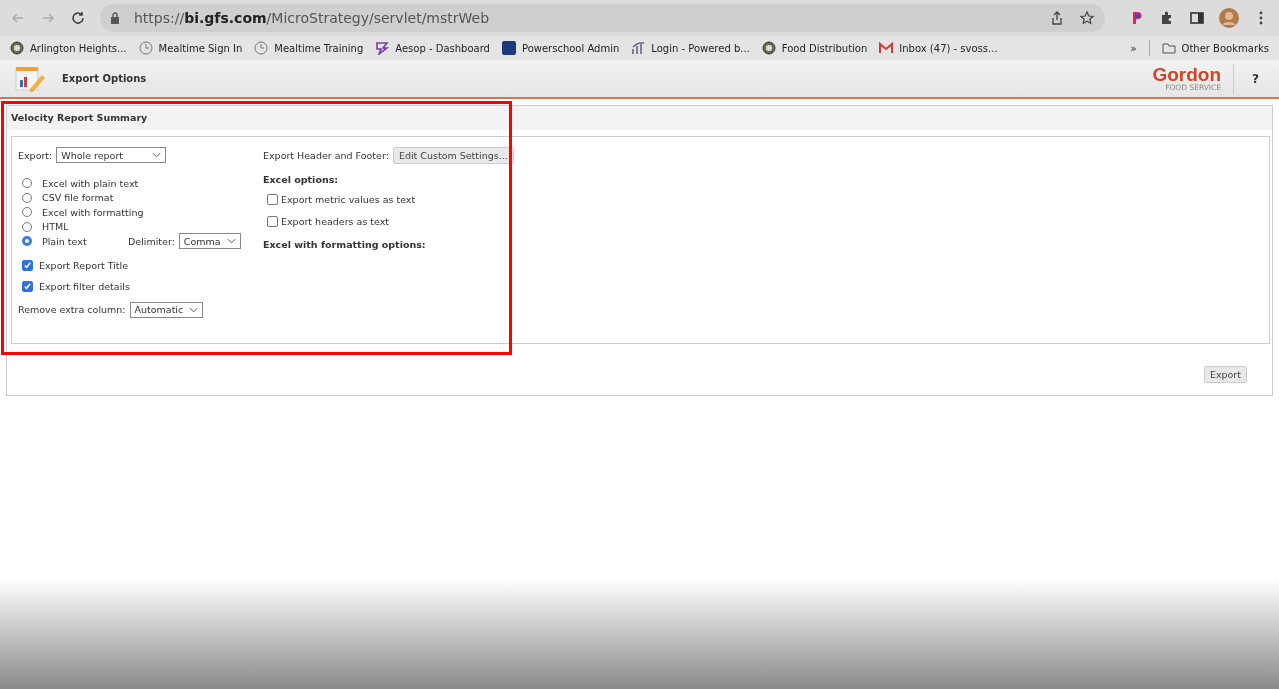 This screenshot has width=1279, height=689. What do you see at coordinates (639, 118) in the screenshot?
I see `panel-title: Velocity Report Summary` at bounding box center [639, 118].